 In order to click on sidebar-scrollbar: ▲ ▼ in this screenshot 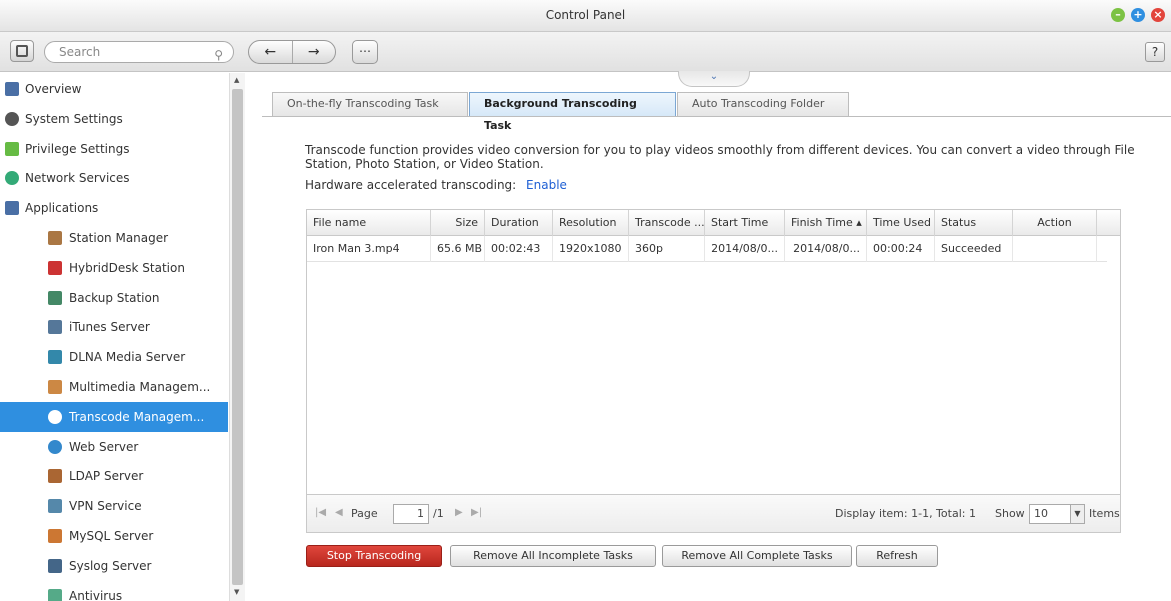, I will do `click(237, 337)`.